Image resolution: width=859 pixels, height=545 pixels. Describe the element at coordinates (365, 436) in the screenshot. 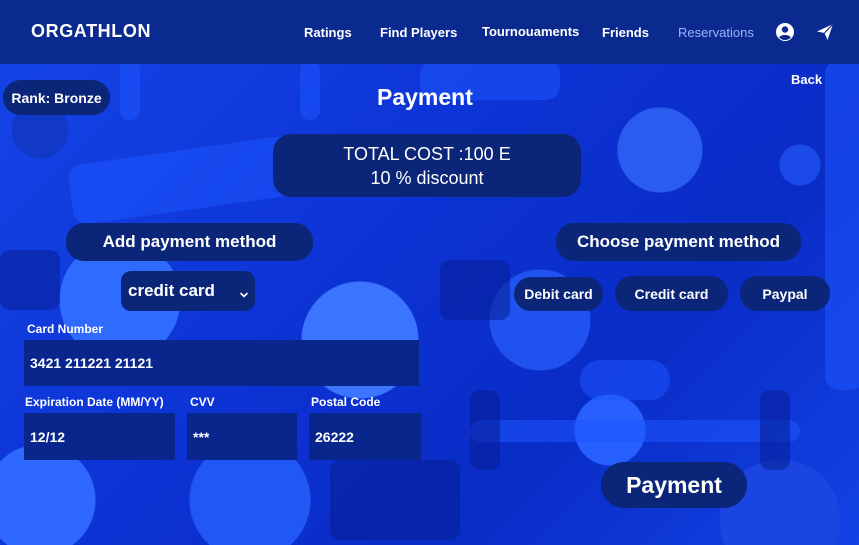

I see `postal-code-field: 26222` at that location.